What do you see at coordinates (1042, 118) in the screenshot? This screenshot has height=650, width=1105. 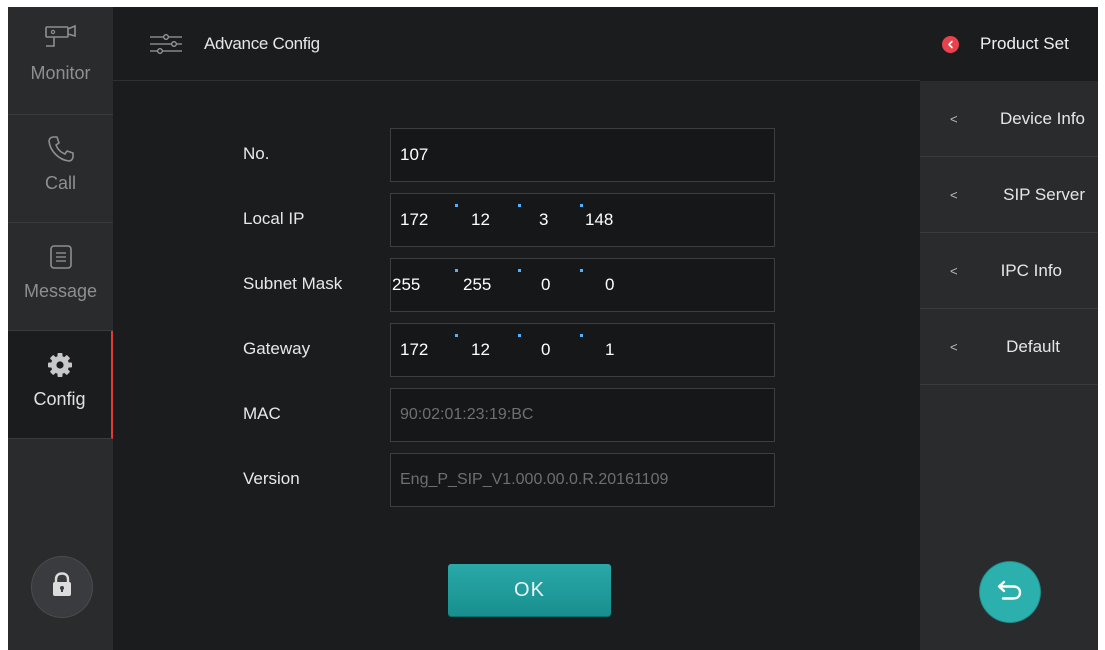 I see `menu-item-label: Device Info` at bounding box center [1042, 118].